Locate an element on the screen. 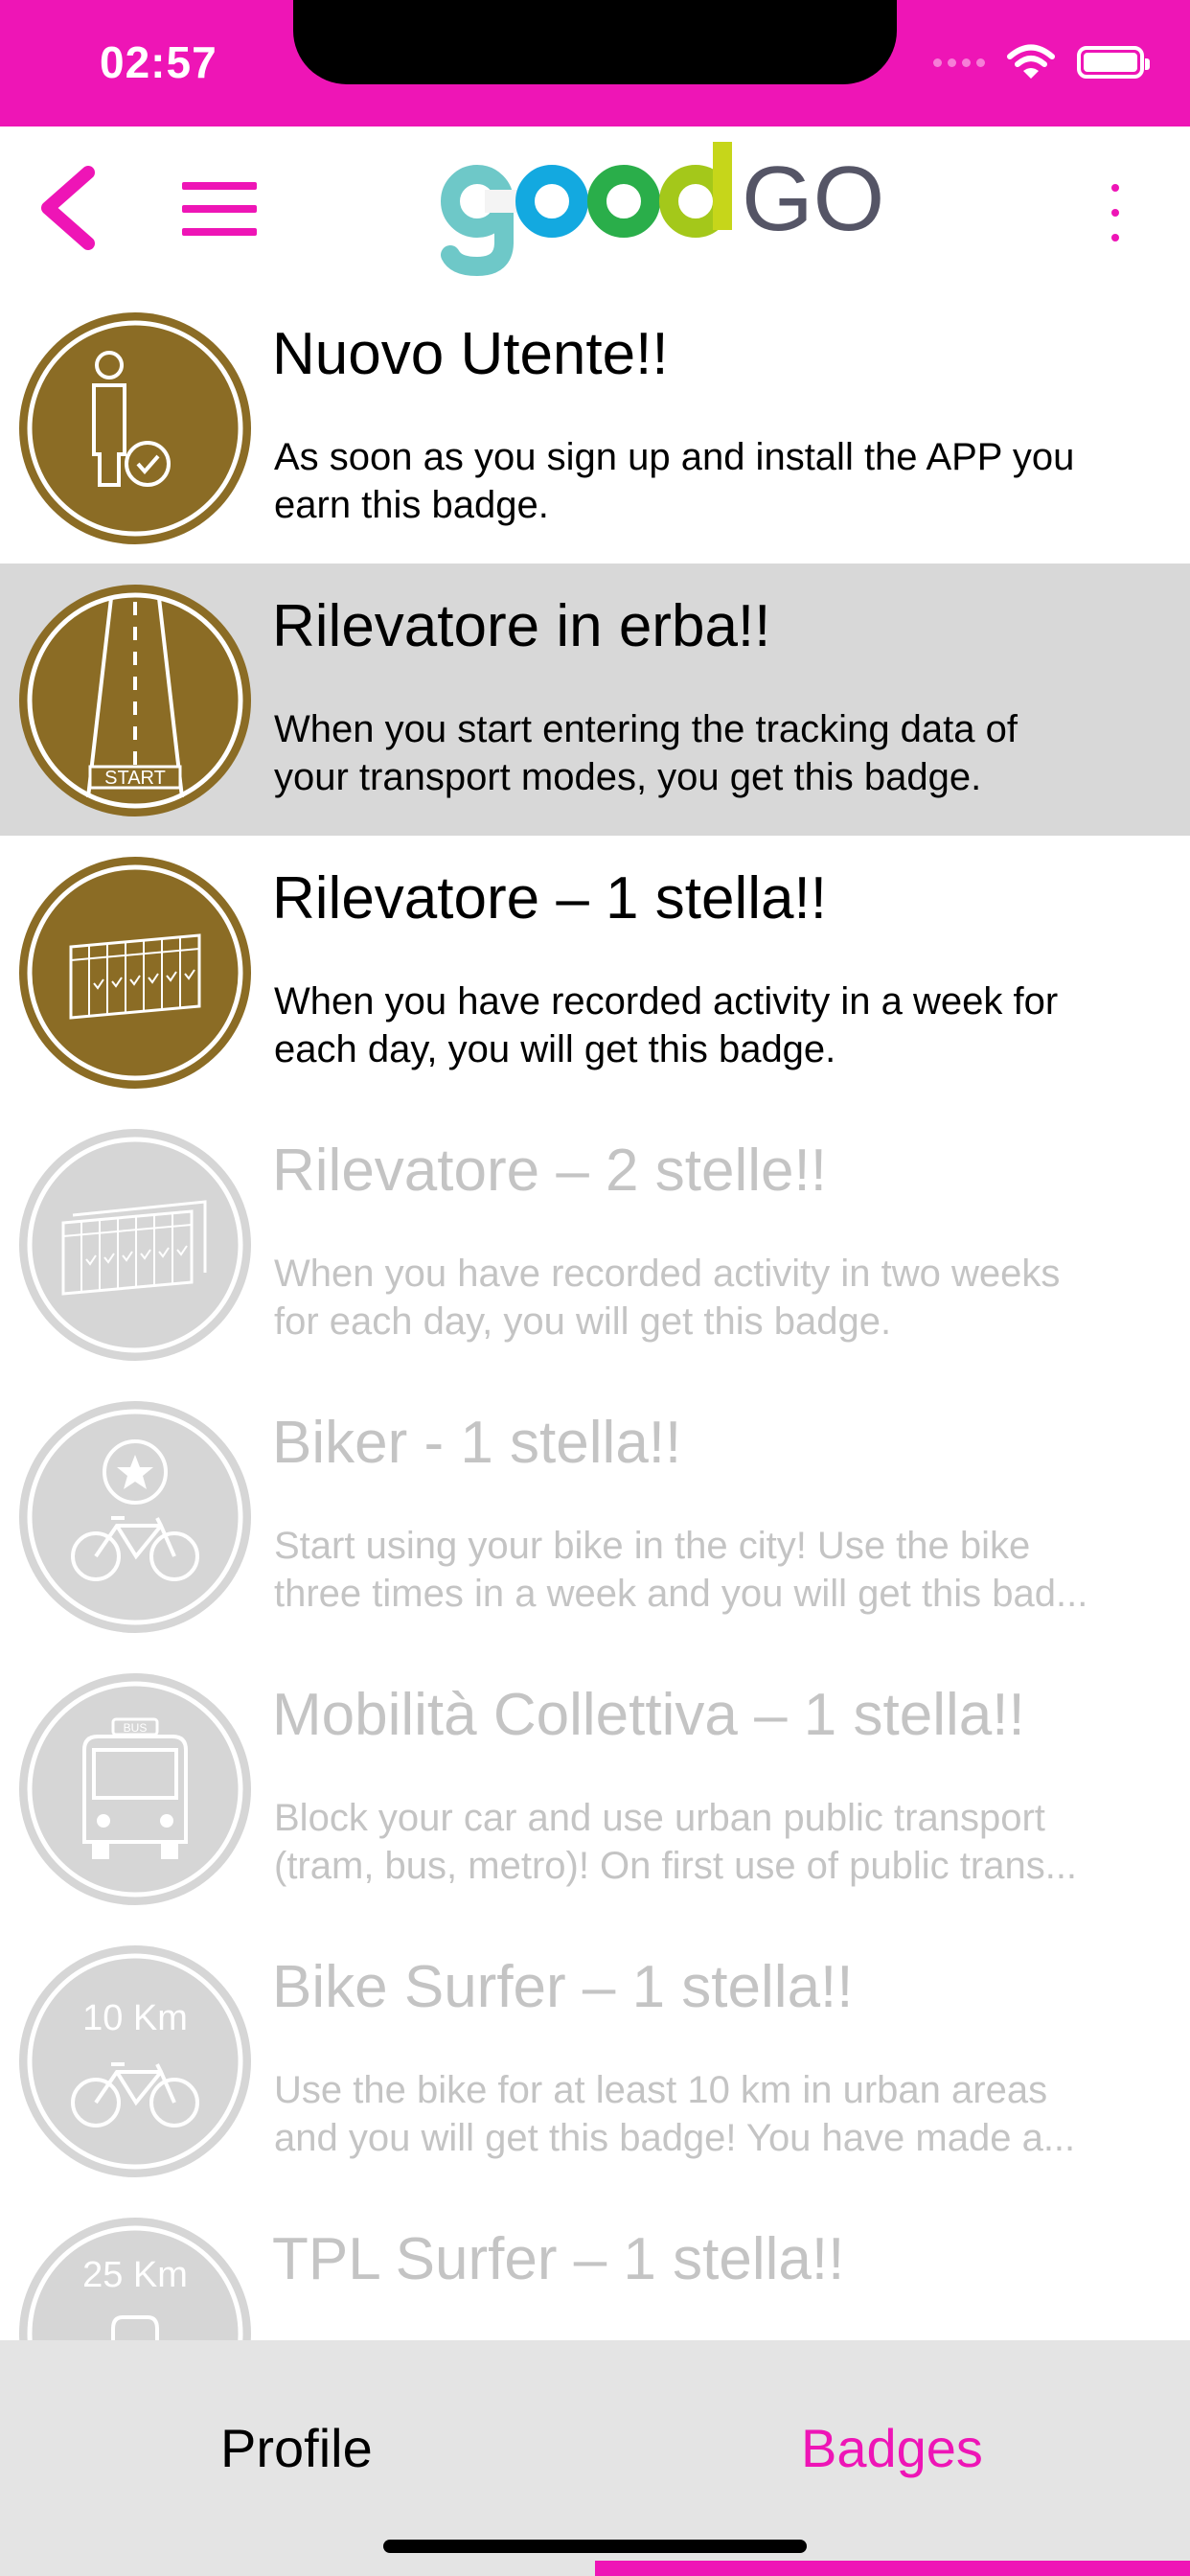  battery-icon is located at coordinates (1113, 63).